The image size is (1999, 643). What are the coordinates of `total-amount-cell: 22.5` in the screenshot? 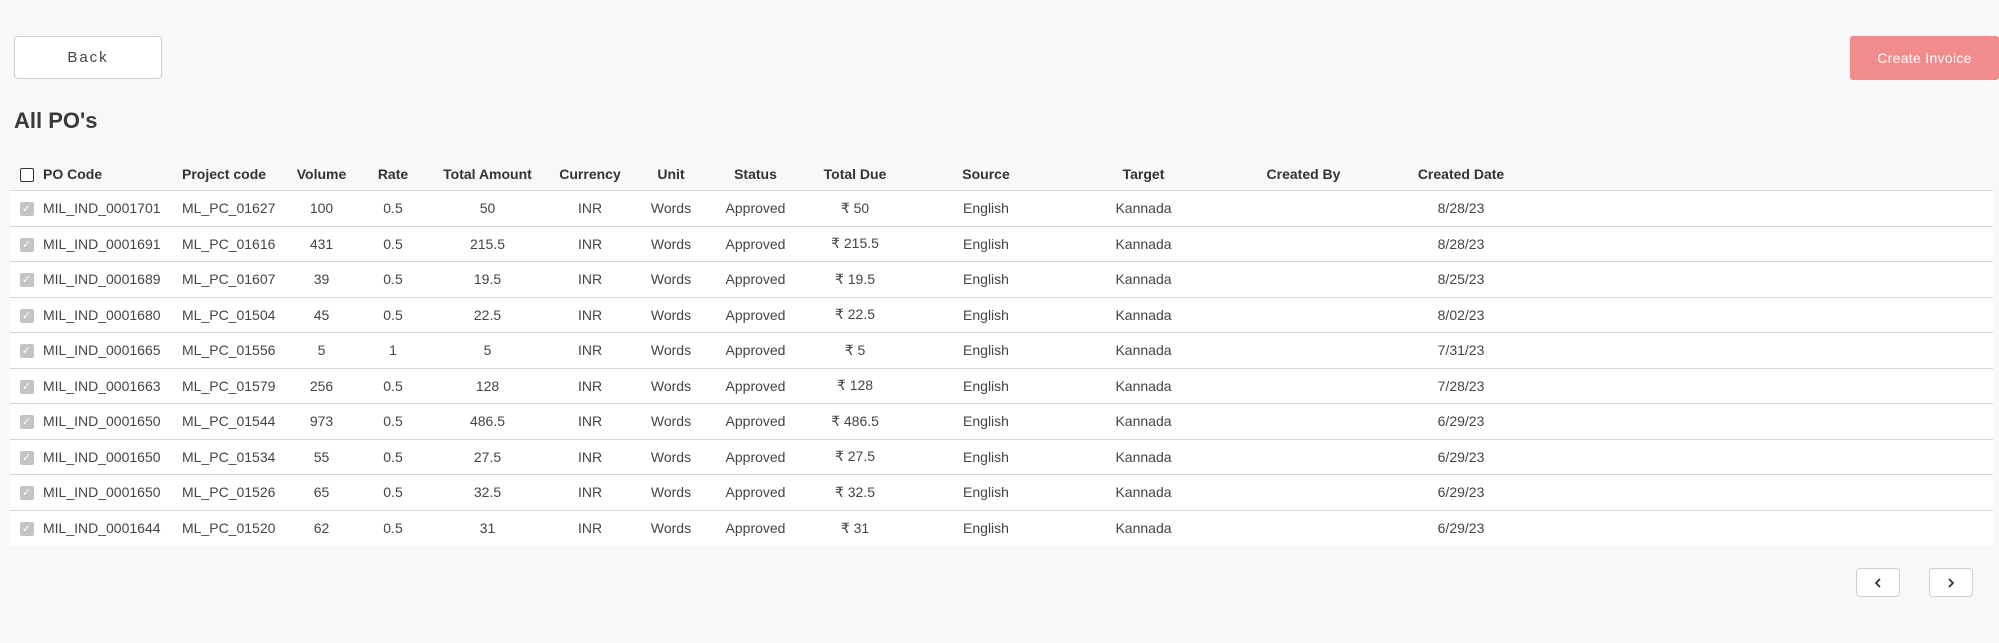 It's located at (487, 315).